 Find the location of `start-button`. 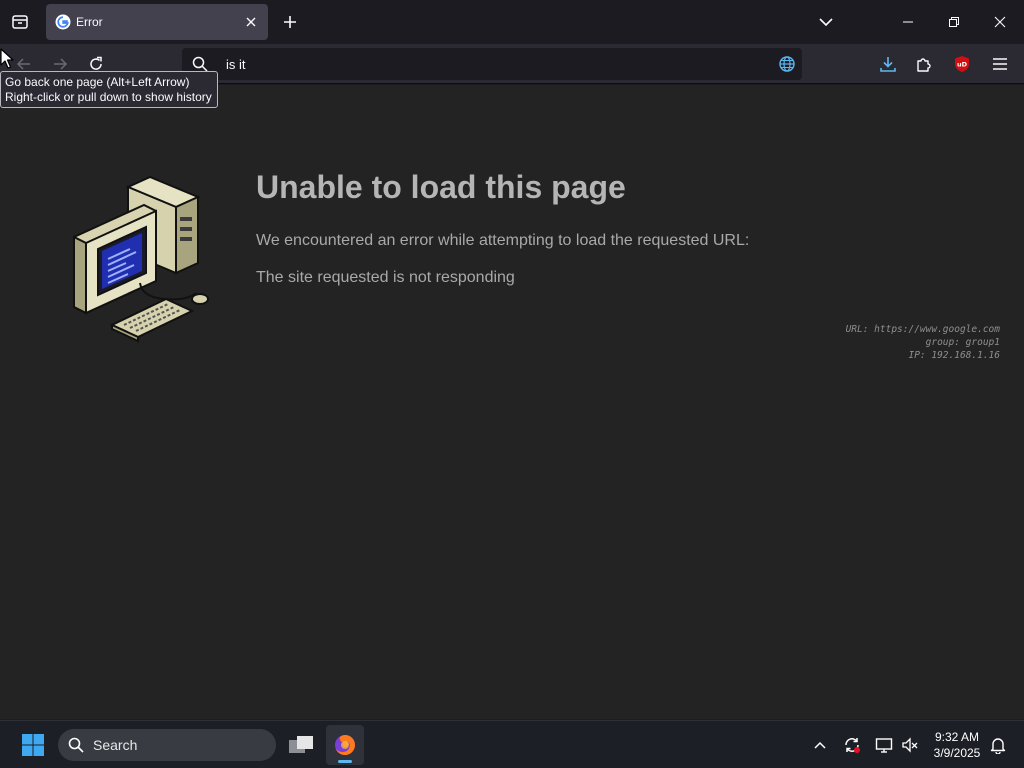

start-button is located at coordinates (33, 745).